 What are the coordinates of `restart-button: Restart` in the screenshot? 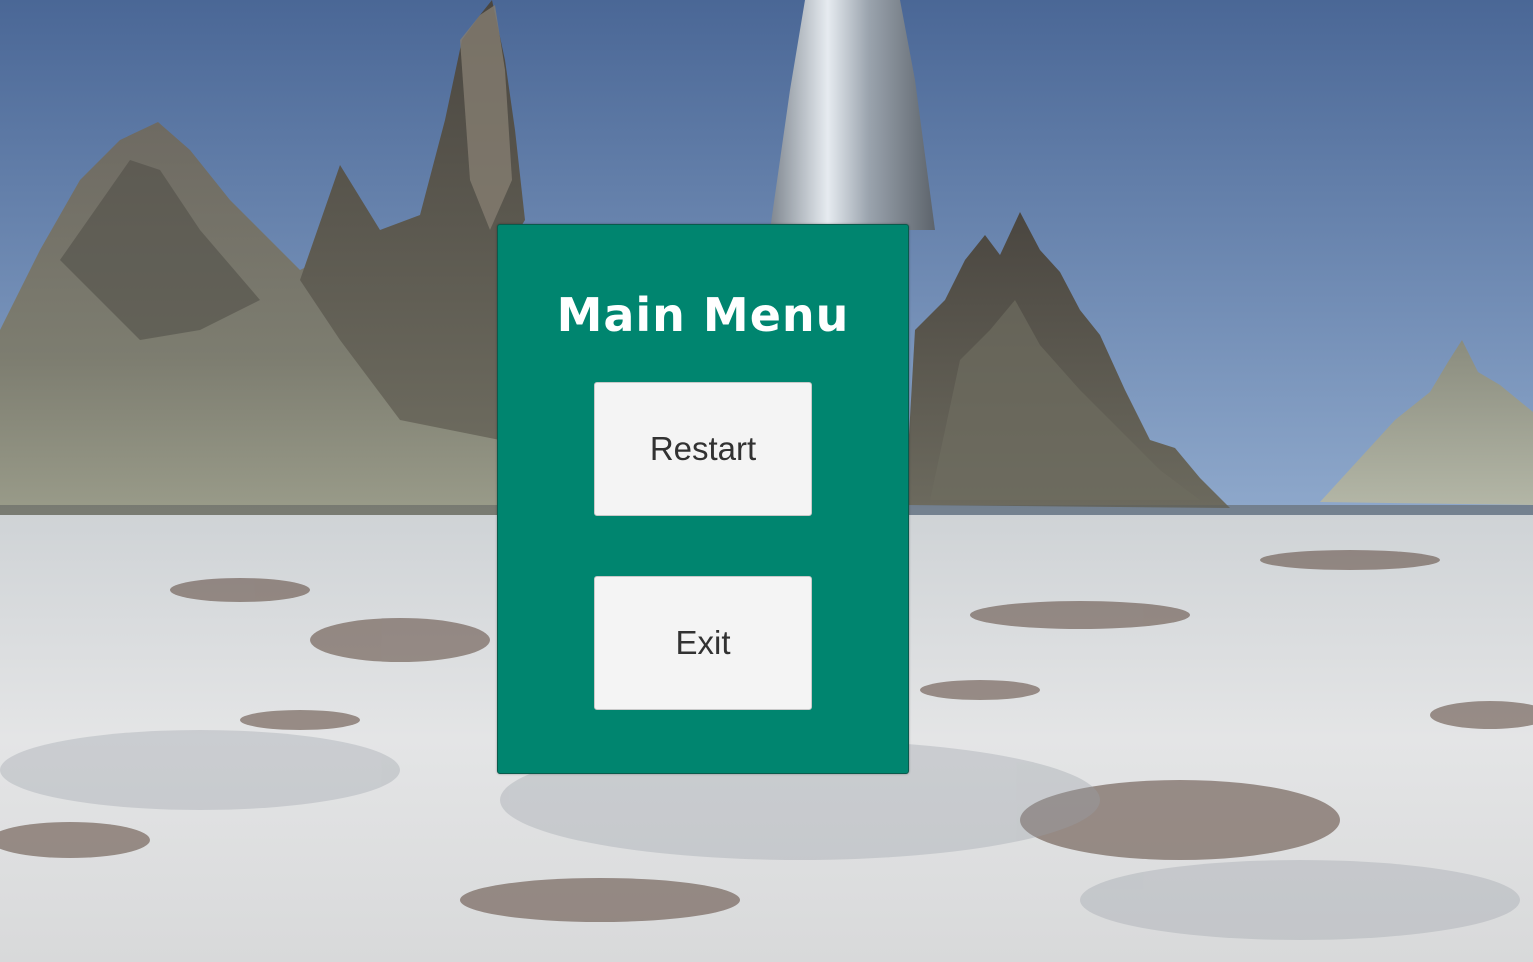 It's located at (703, 449).